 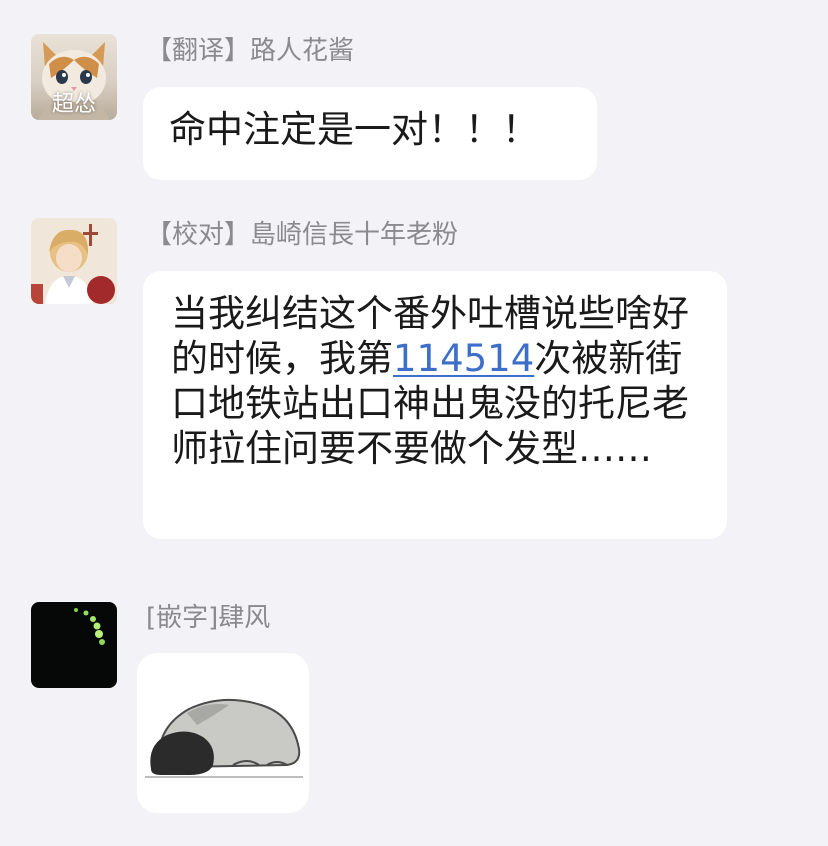 I want to click on sender-line: 【校对】島崎信長十年老粉, so click(x=302, y=235).